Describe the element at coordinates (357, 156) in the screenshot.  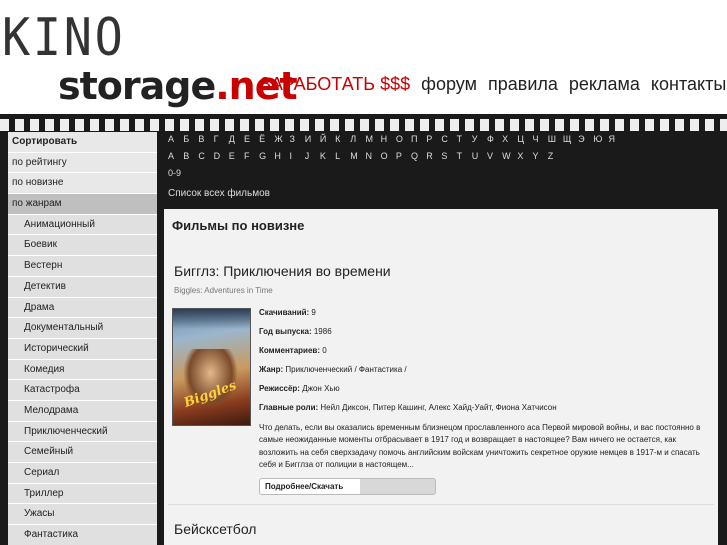
I see `letter-link: M` at that location.